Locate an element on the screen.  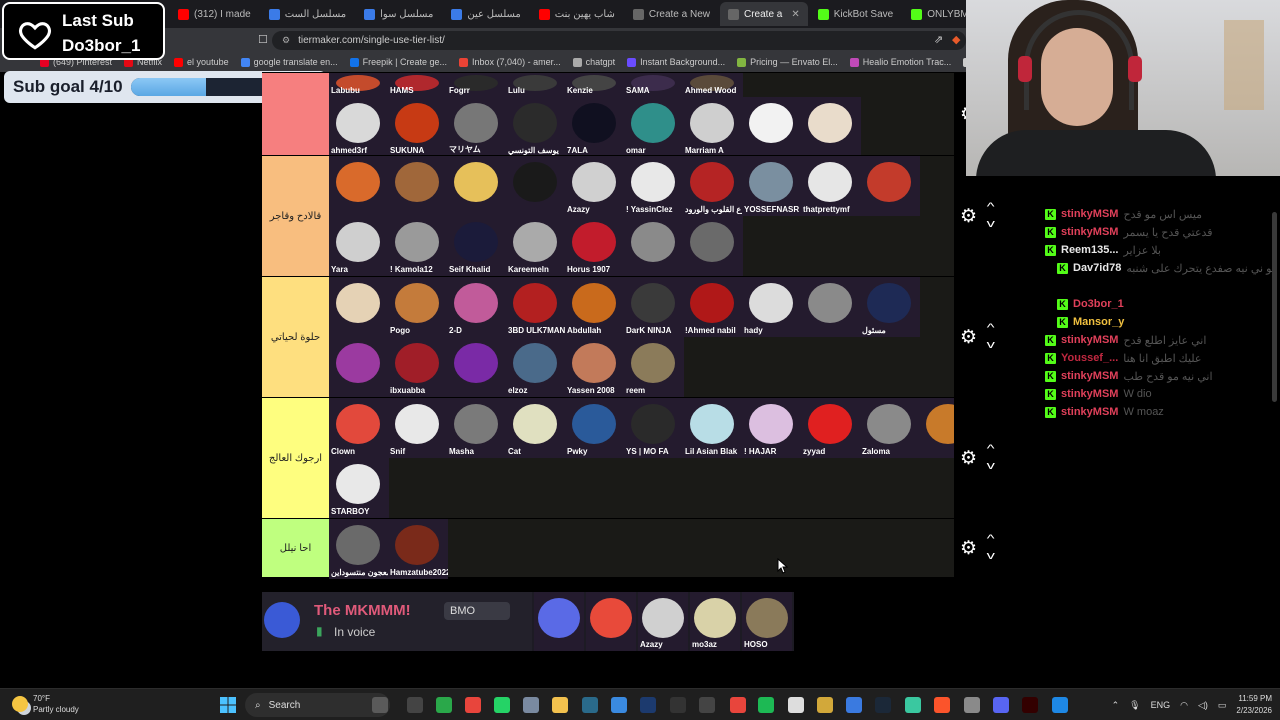
tier-item: ahmed3rf is located at coordinates (359, 127).